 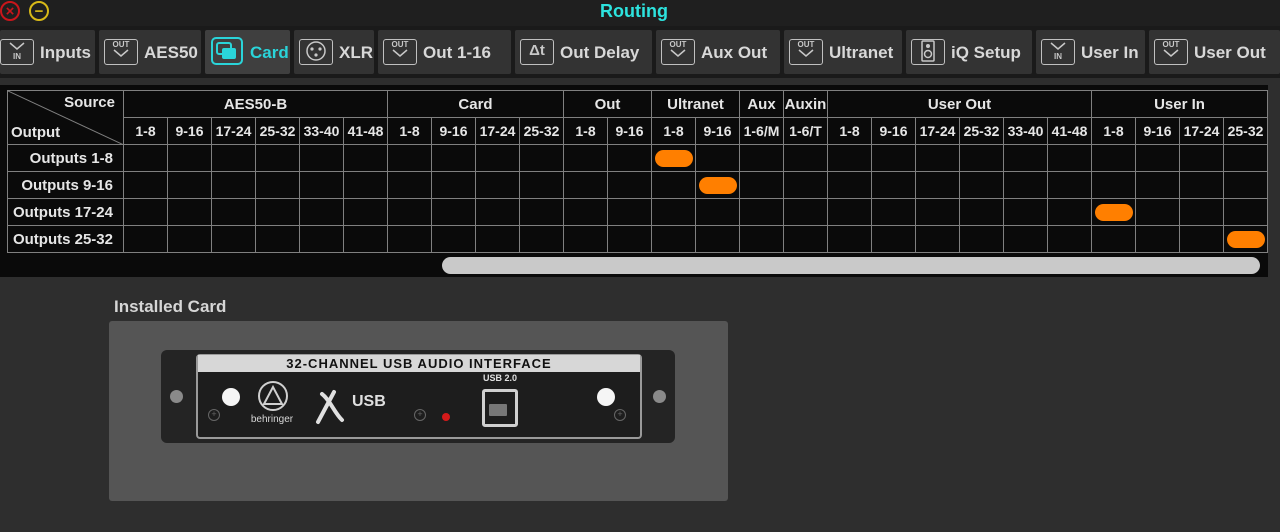 What do you see at coordinates (969, 52) in the screenshot?
I see `tab-iq-setup: iQ Setup` at bounding box center [969, 52].